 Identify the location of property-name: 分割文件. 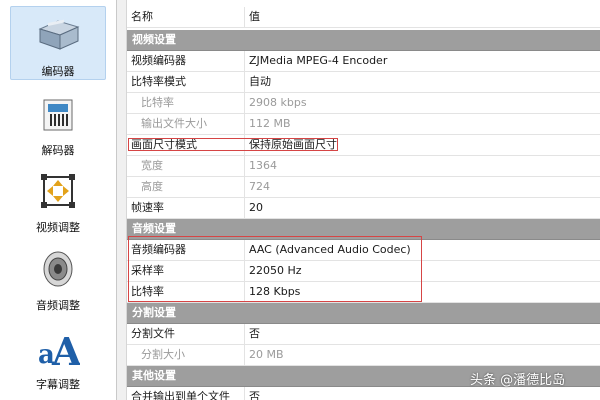
(153, 333).